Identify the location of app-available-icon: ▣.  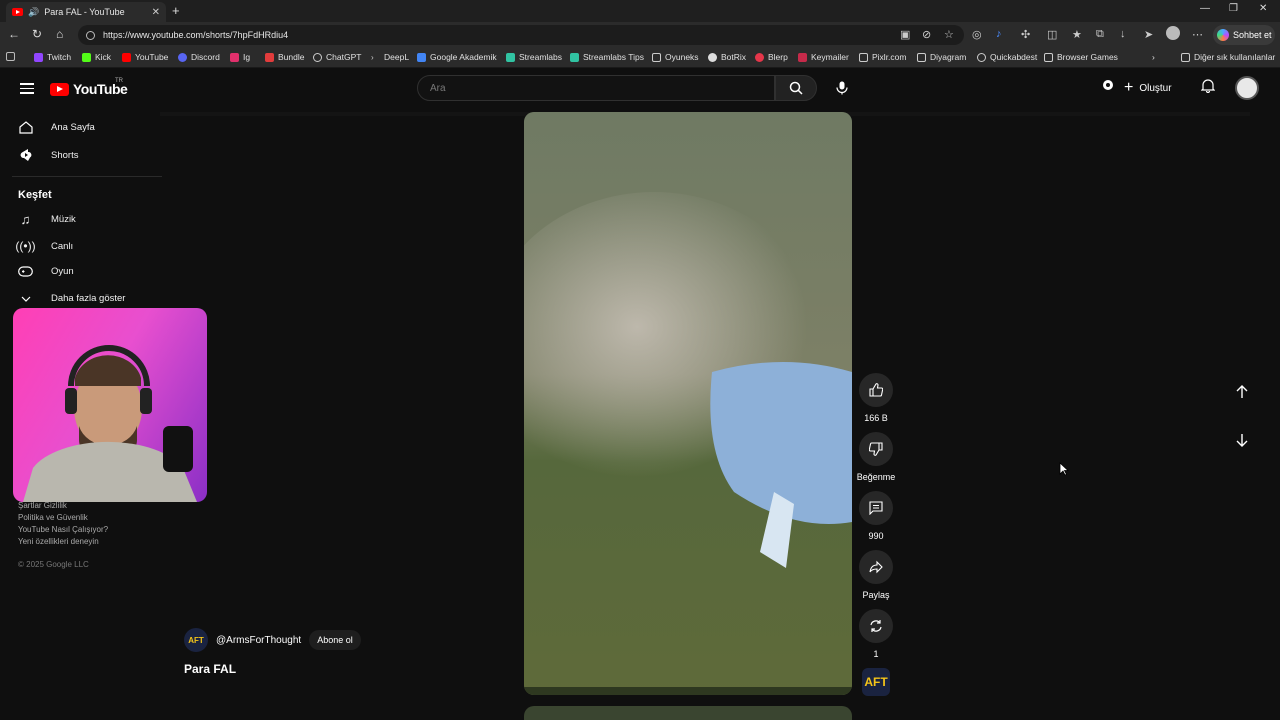
(905, 34).